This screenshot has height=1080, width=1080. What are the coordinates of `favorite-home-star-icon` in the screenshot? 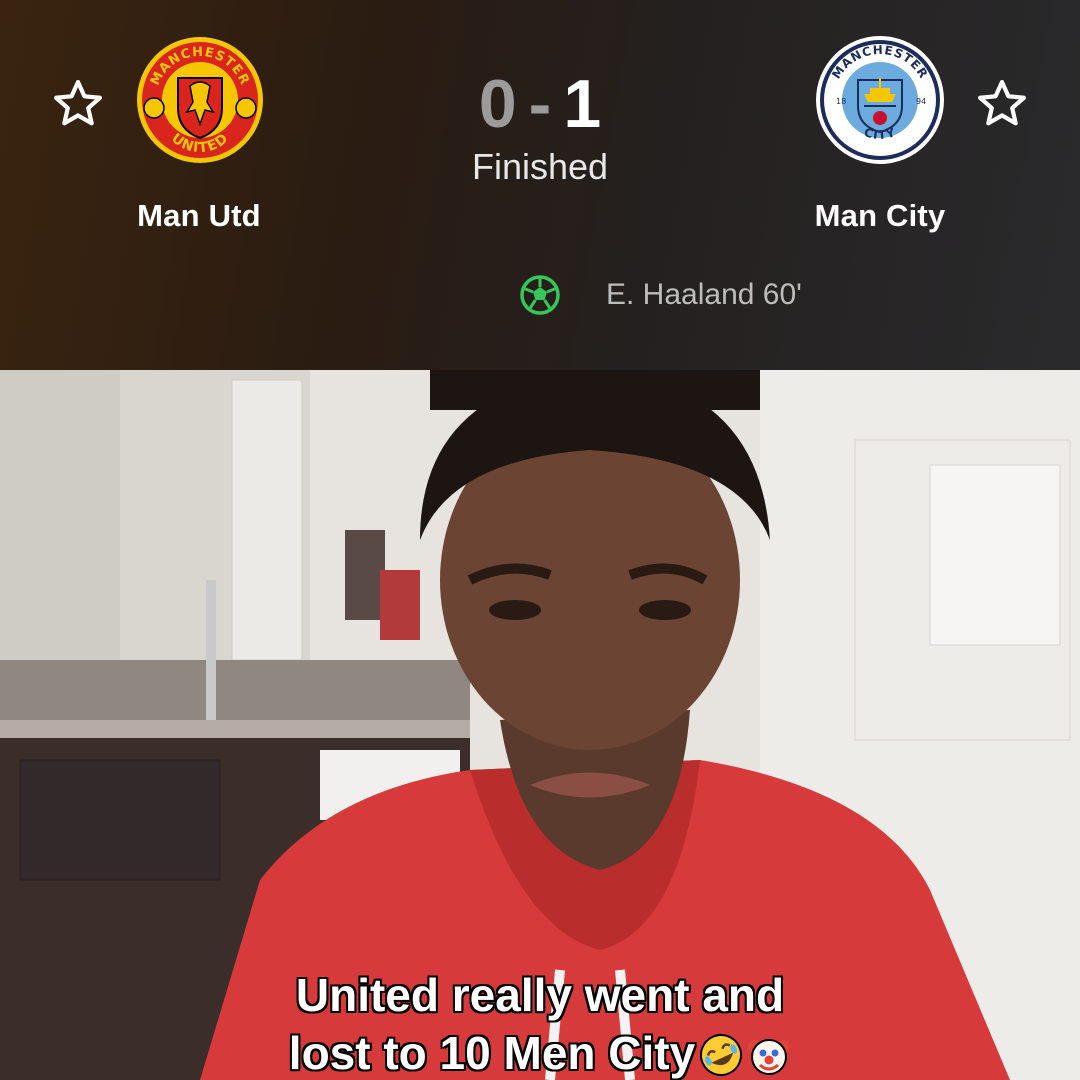 It's located at (78, 104).